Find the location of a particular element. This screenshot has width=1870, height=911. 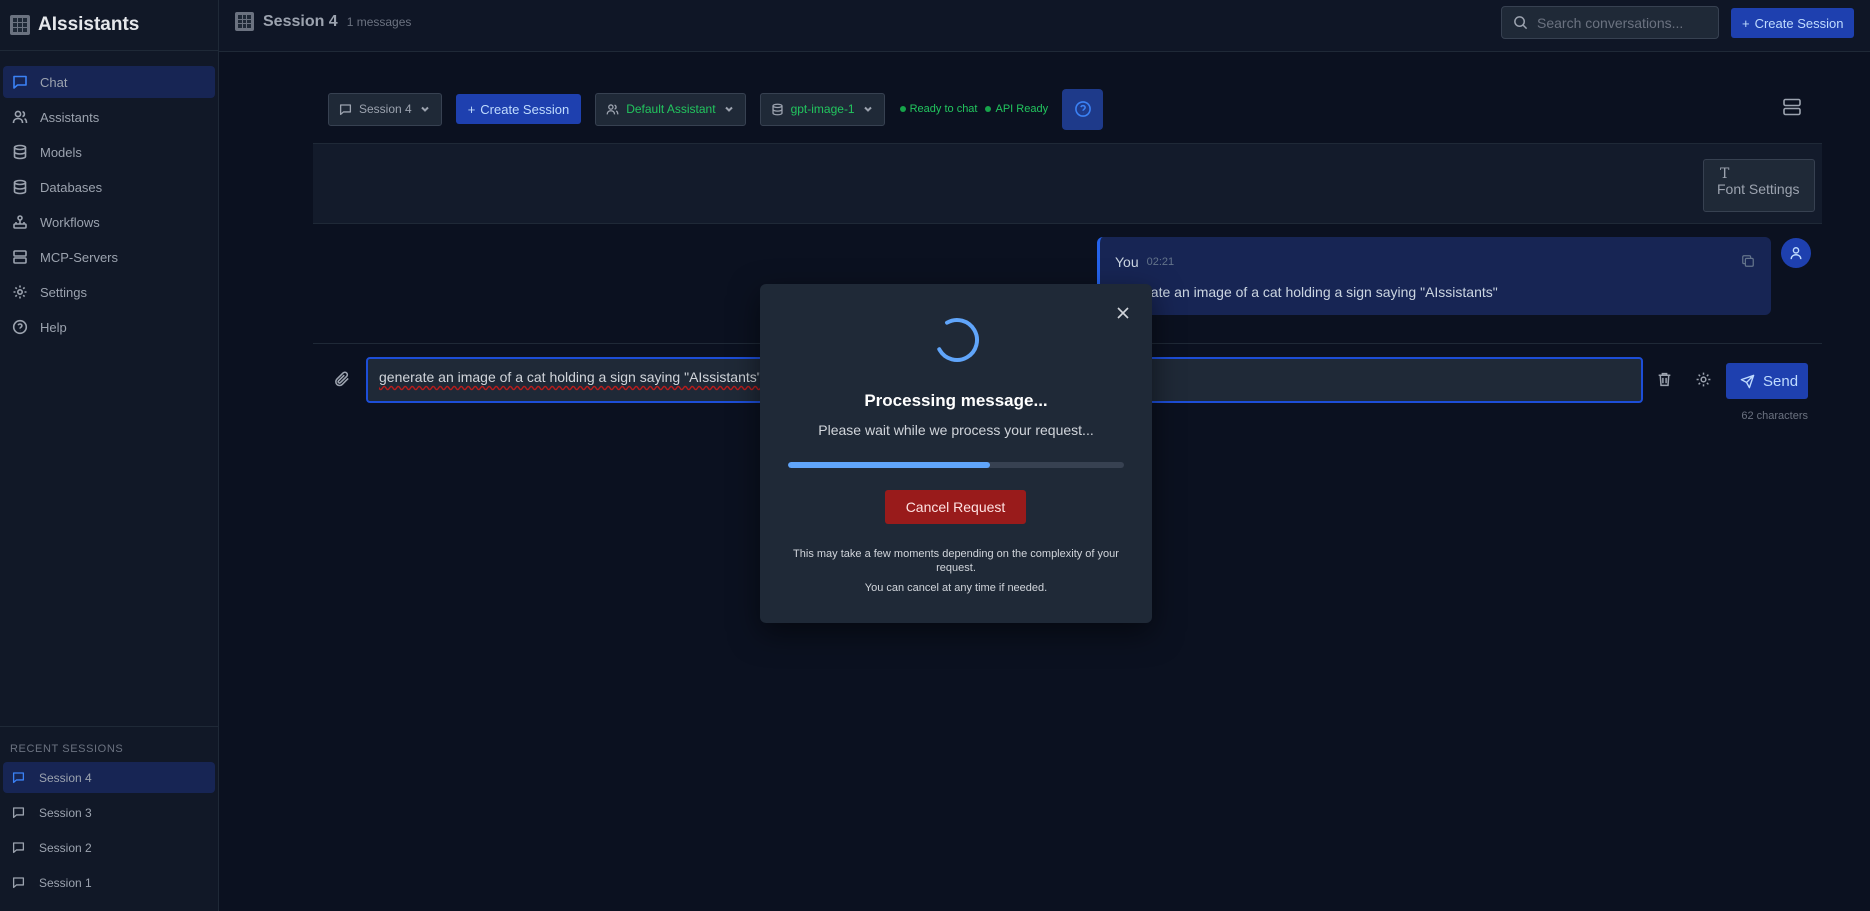

modal-close-button is located at coordinates (1123, 313).